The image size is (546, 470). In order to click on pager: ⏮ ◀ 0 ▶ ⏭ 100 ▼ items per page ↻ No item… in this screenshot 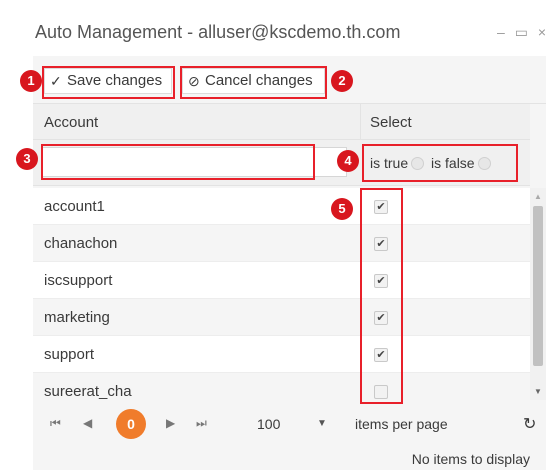, I will do `click(289, 435)`.